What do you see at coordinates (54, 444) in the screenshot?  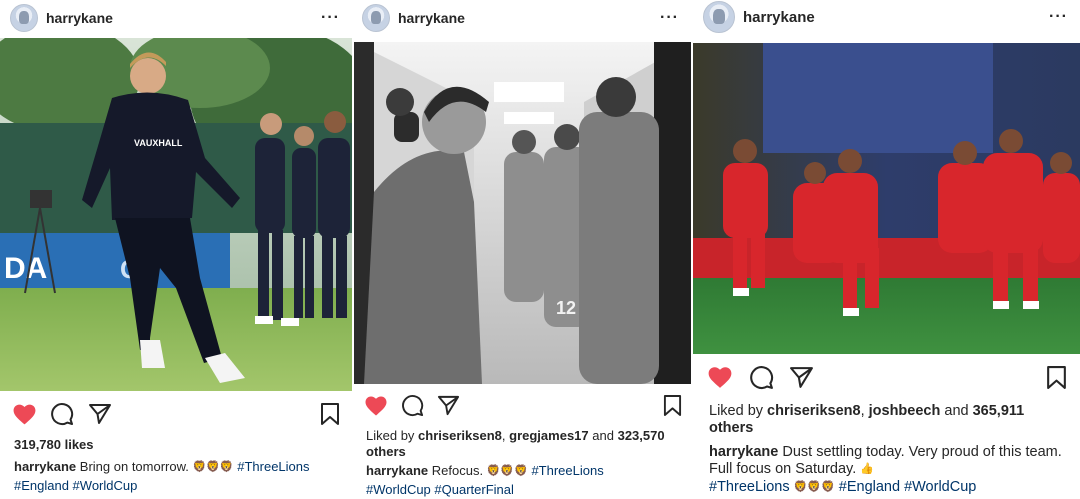 I see `like-count: 319,780 likes` at bounding box center [54, 444].